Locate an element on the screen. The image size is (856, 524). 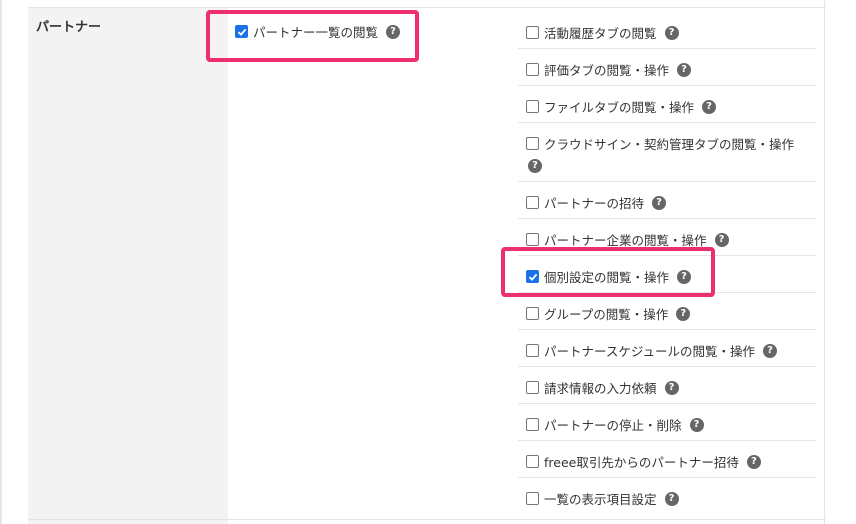
permission-label: パートナー企業の閲覧・操作 is located at coordinates (625, 240).